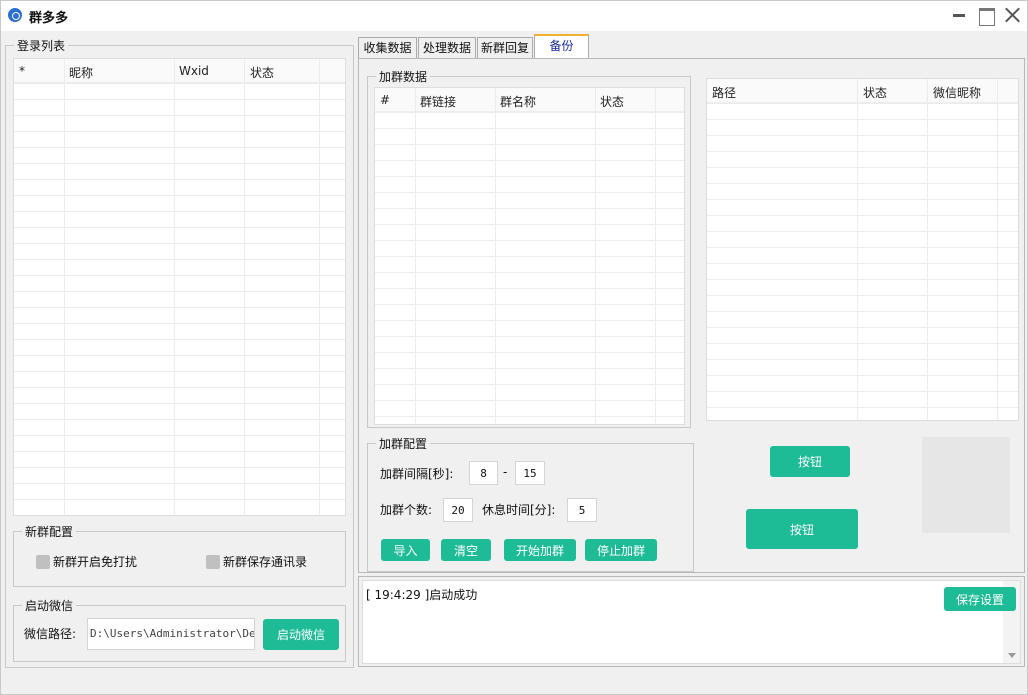 The height and width of the screenshot is (695, 1028). I want to click on action-button-2: 按钮, so click(802, 529).